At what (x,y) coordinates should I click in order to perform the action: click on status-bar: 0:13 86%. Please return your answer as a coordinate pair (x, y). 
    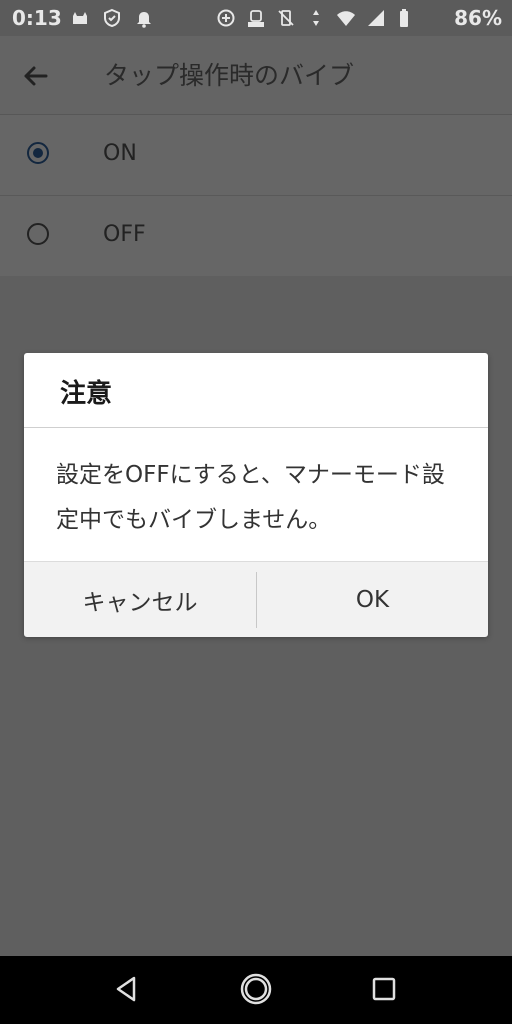
    Looking at the image, I should click on (256, 18).